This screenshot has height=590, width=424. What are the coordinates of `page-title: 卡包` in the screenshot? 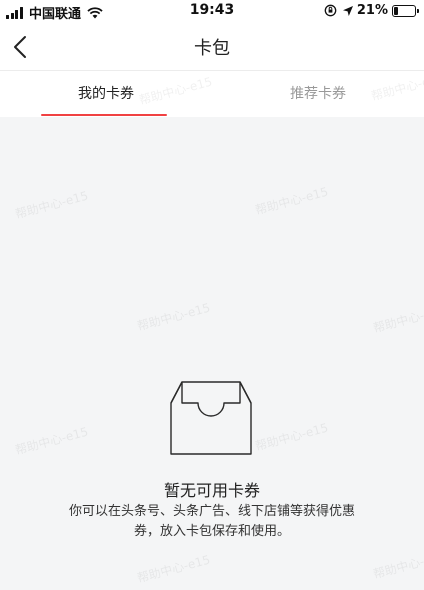 It's located at (212, 48).